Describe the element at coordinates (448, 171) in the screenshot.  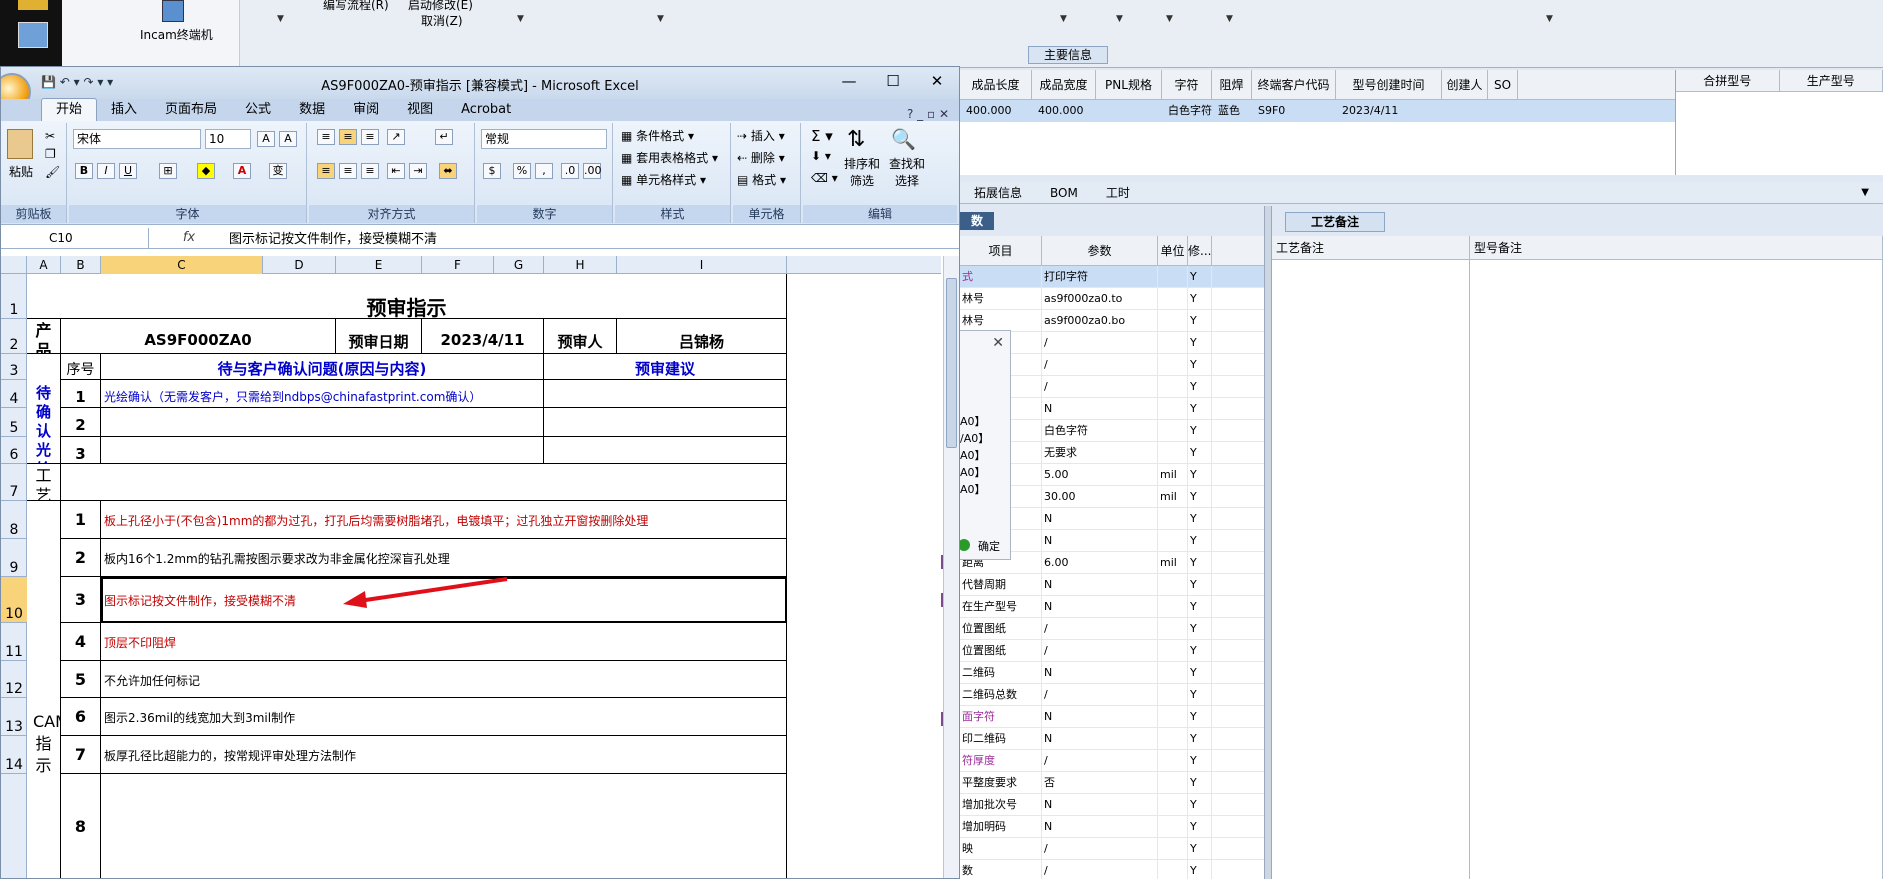
I see `merge-center-icon: ⬌` at that location.